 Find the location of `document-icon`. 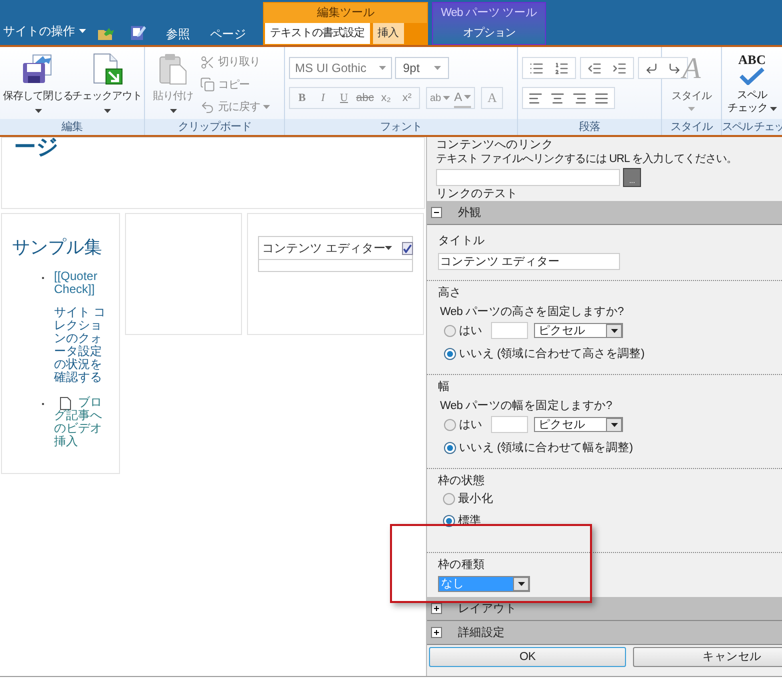

document-icon is located at coordinates (65, 403).